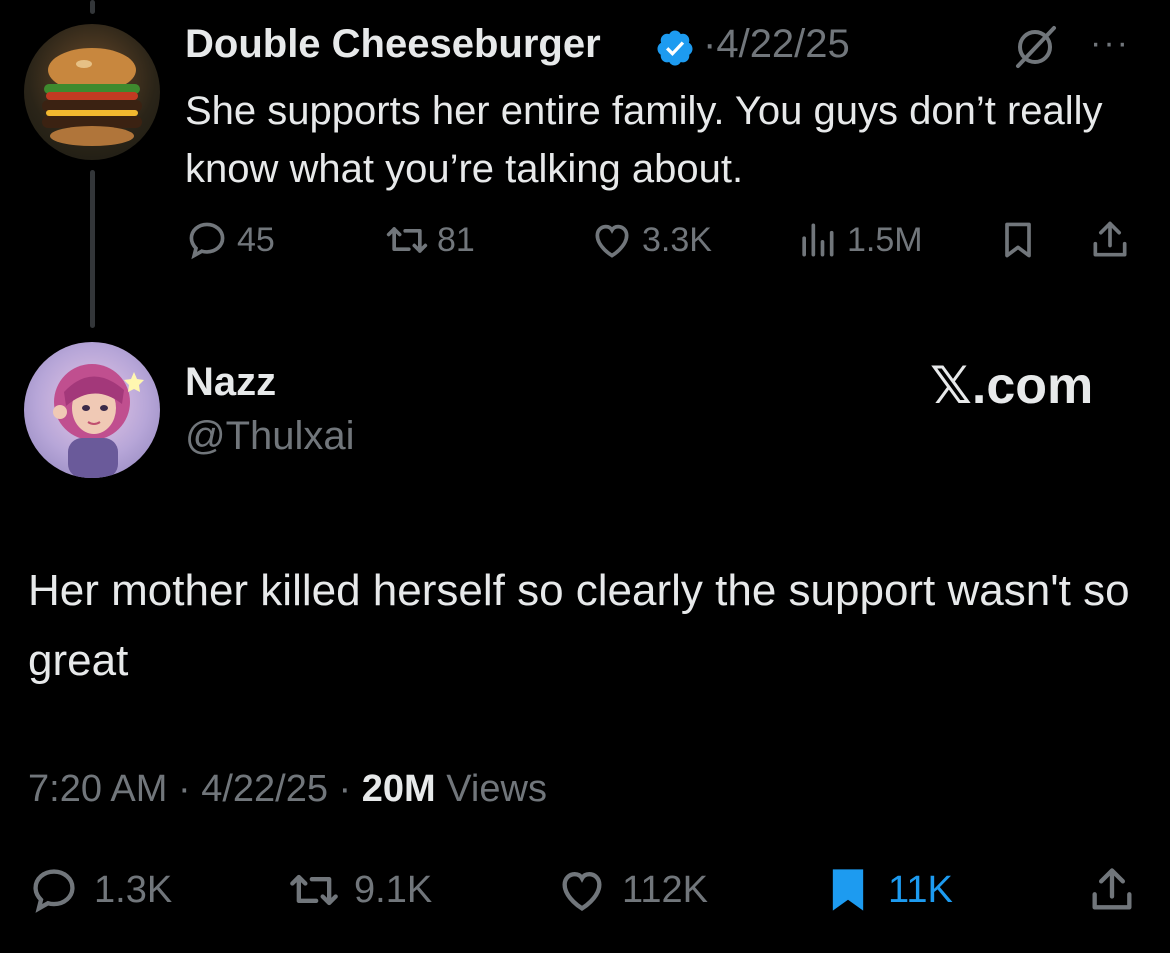  Describe the element at coordinates (92, 97) in the screenshot. I see `burger-avatar-image` at that location.